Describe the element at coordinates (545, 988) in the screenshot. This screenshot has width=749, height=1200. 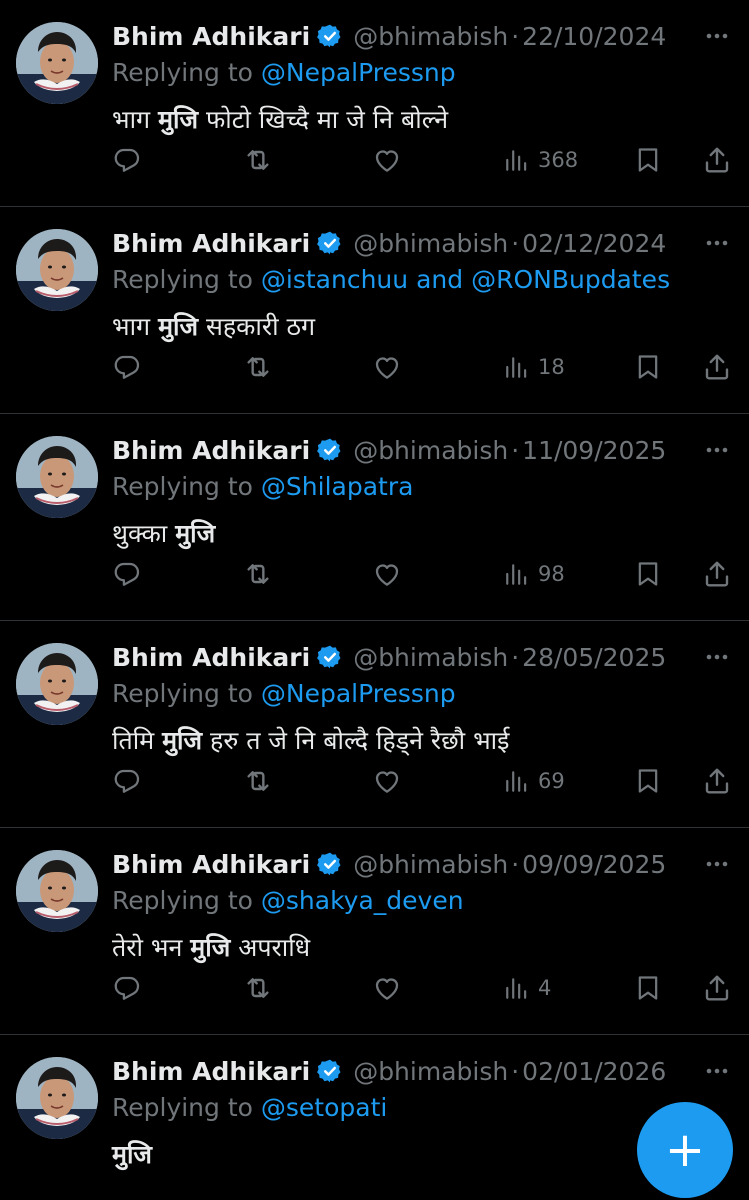
I see `view-count: 4` at that location.